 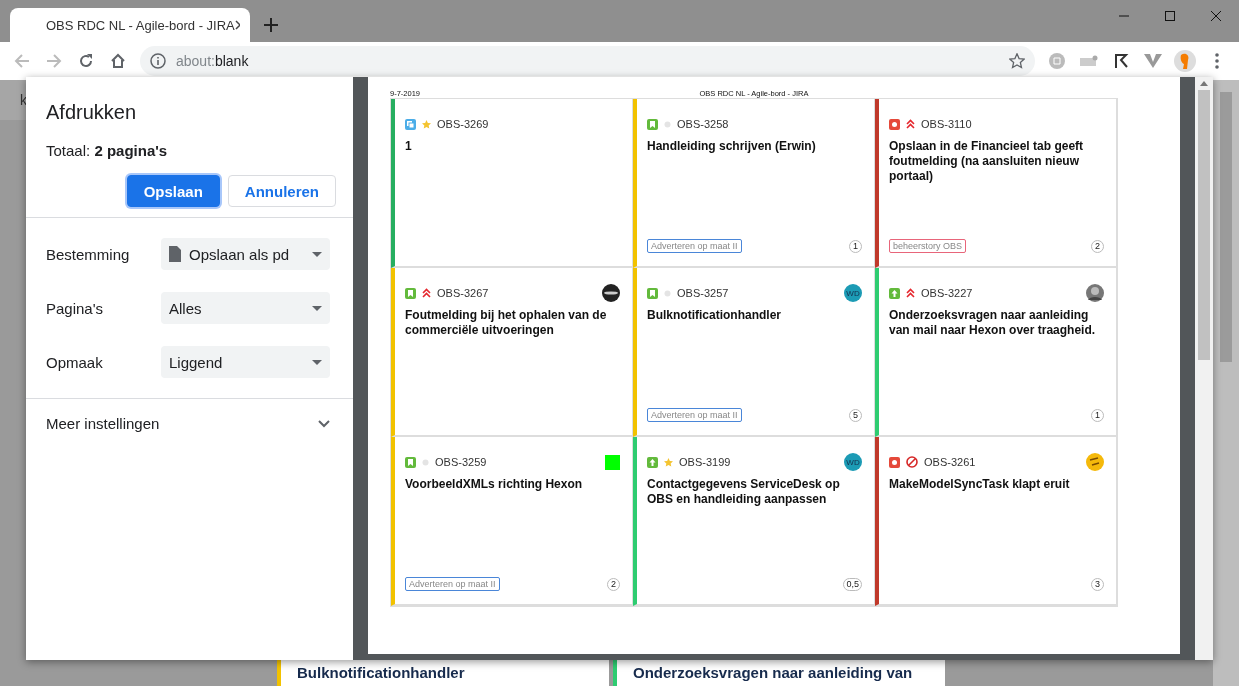 What do you see at coordinates (987, 162) in the screenshot?
I see `issue-title: Opslaan in de Financieel tab geeft foutmelding (na aansluiten nieuw portaal)` at bounding box center [987, 162].